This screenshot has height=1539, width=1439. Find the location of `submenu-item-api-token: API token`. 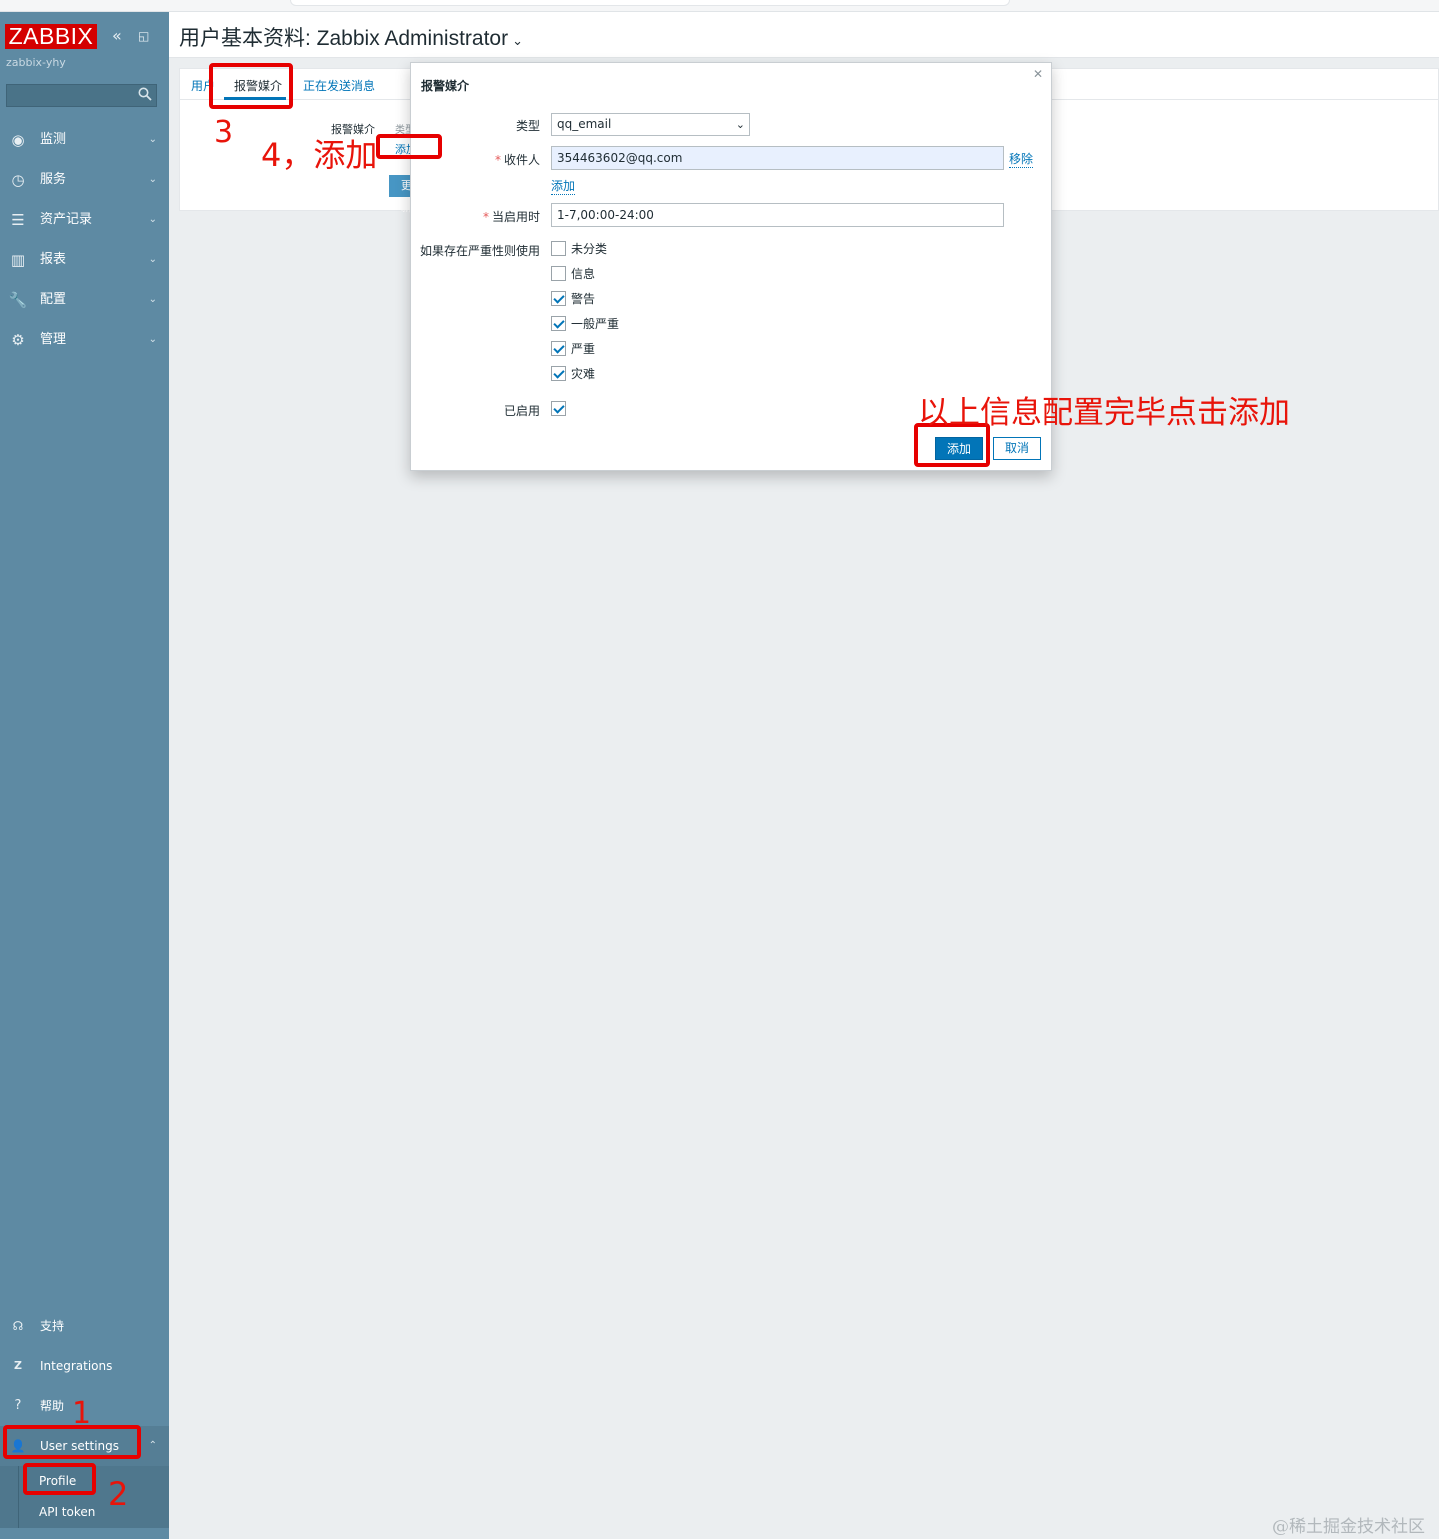

submenu-item-api-token: API token is located at coordinates (93, 1512).